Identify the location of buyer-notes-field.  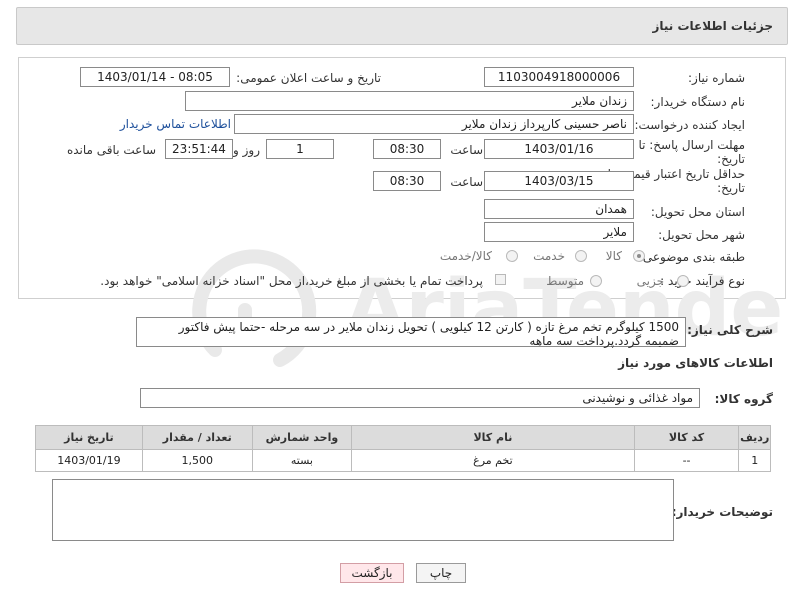
(363, 510).